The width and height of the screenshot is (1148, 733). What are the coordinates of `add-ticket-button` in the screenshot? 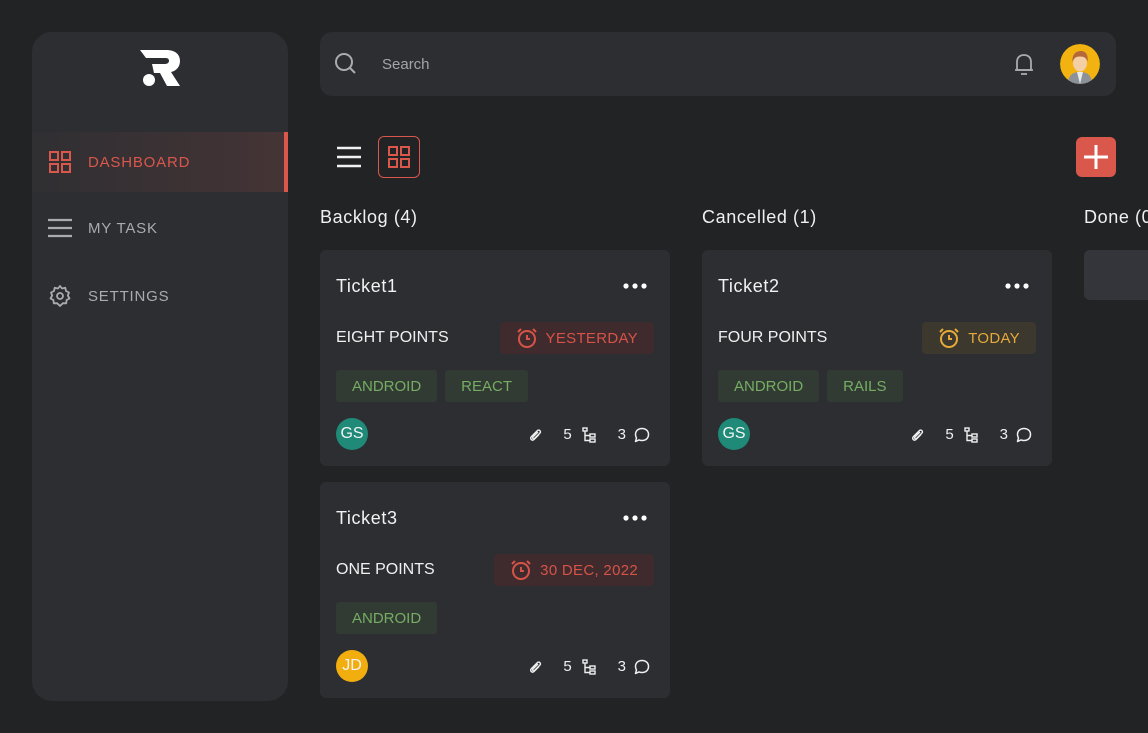 It's located at (1096, 157).